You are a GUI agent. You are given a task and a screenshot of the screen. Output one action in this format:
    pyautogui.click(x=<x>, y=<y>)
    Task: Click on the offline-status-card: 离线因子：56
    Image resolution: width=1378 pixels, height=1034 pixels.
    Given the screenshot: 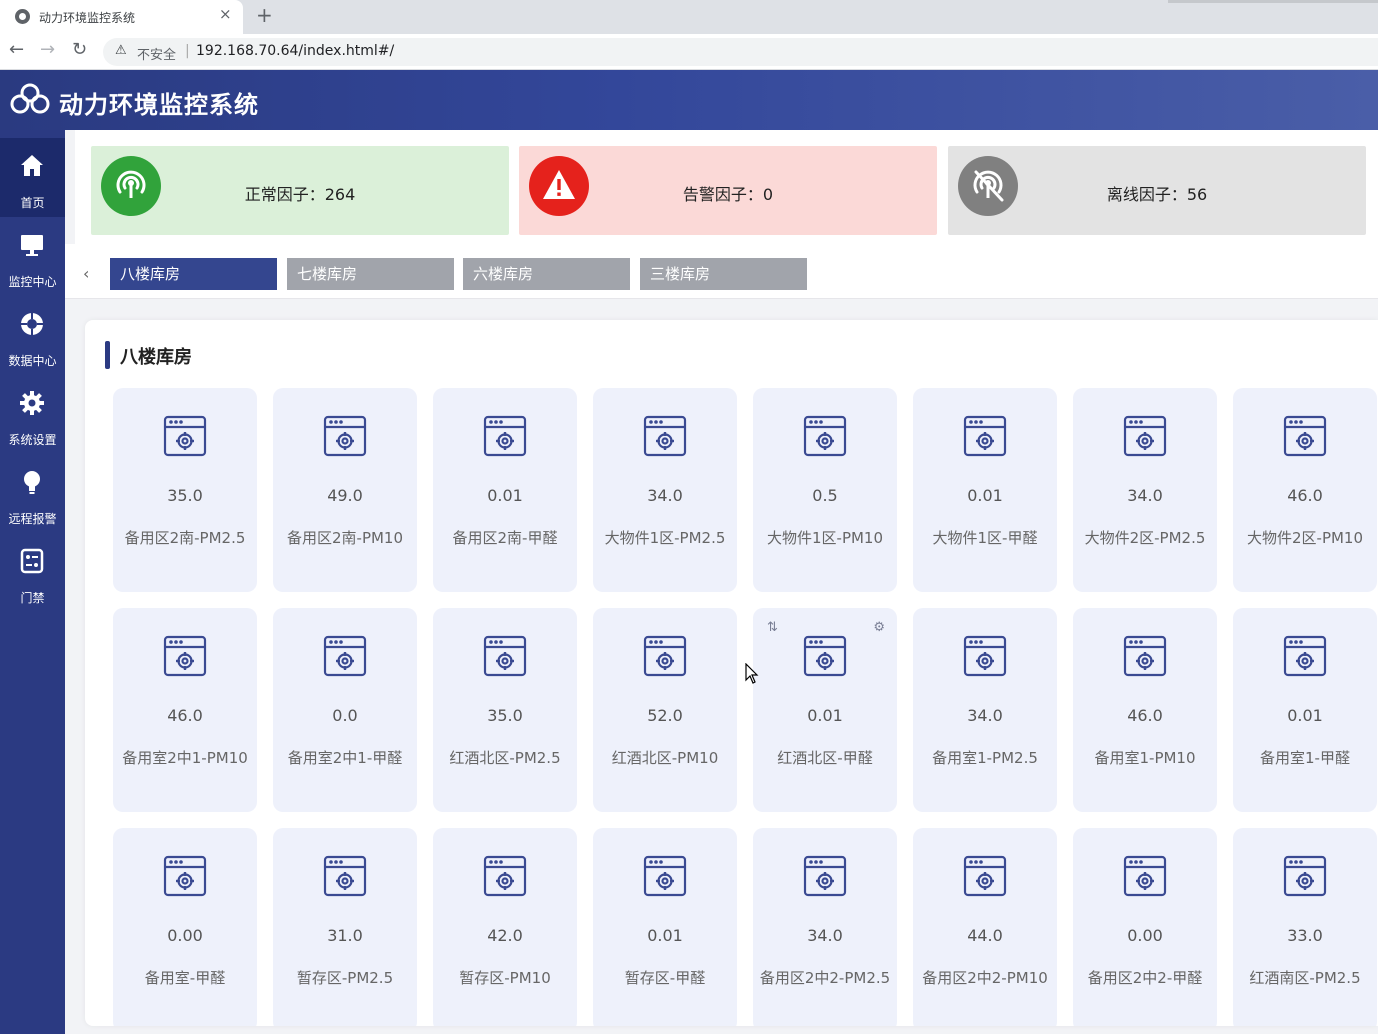 What is the action you would take?
    pyautogui.click(x=1157, y=190)
    